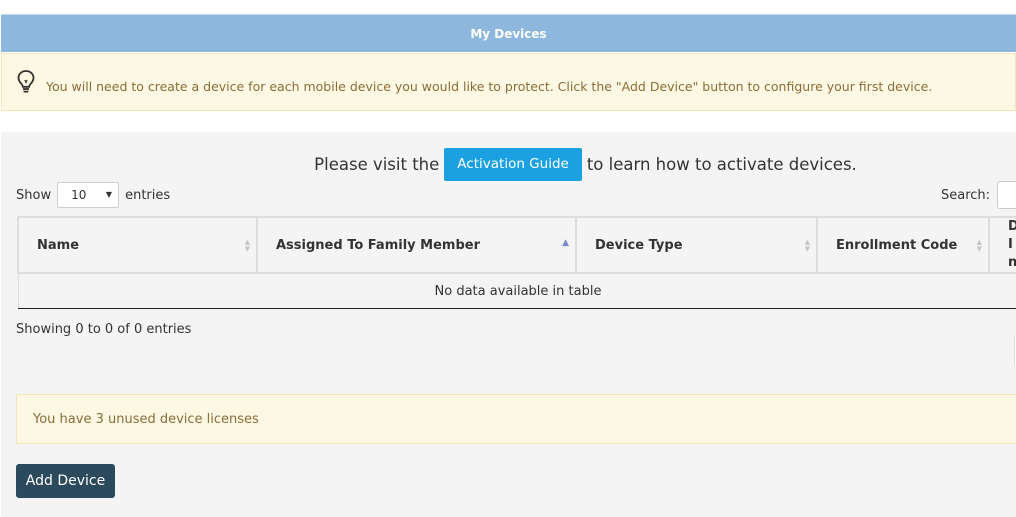  What do you see at coordinates (416, 245) in the screenshot?
I see `column-header-assigned-to: Assigned To Family Member ▲` at bounding box center [416, 245].